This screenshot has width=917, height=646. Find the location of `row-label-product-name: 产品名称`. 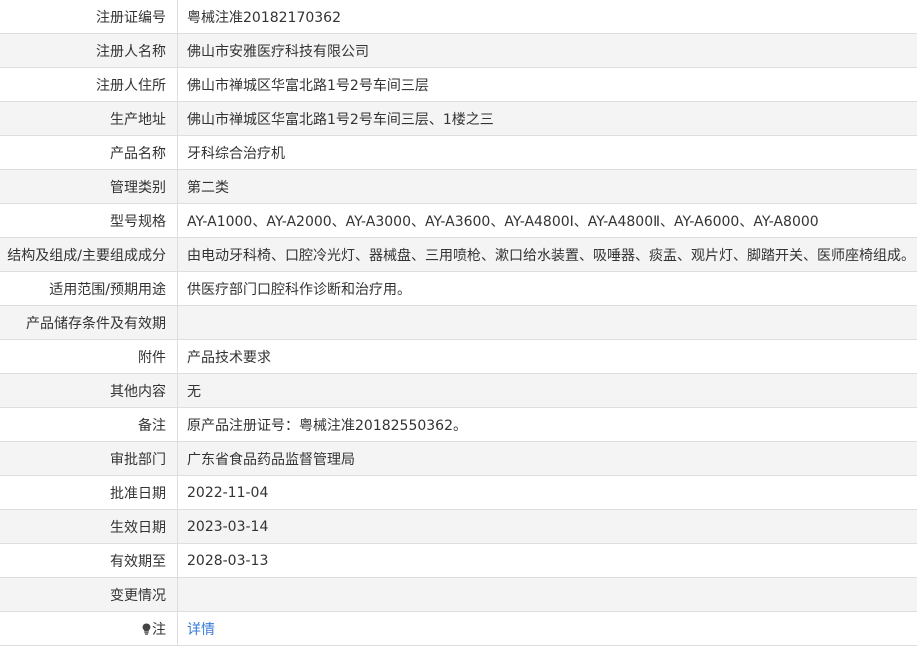

row-label-product-name: 产品名称 is located at coordinates (89, 153).